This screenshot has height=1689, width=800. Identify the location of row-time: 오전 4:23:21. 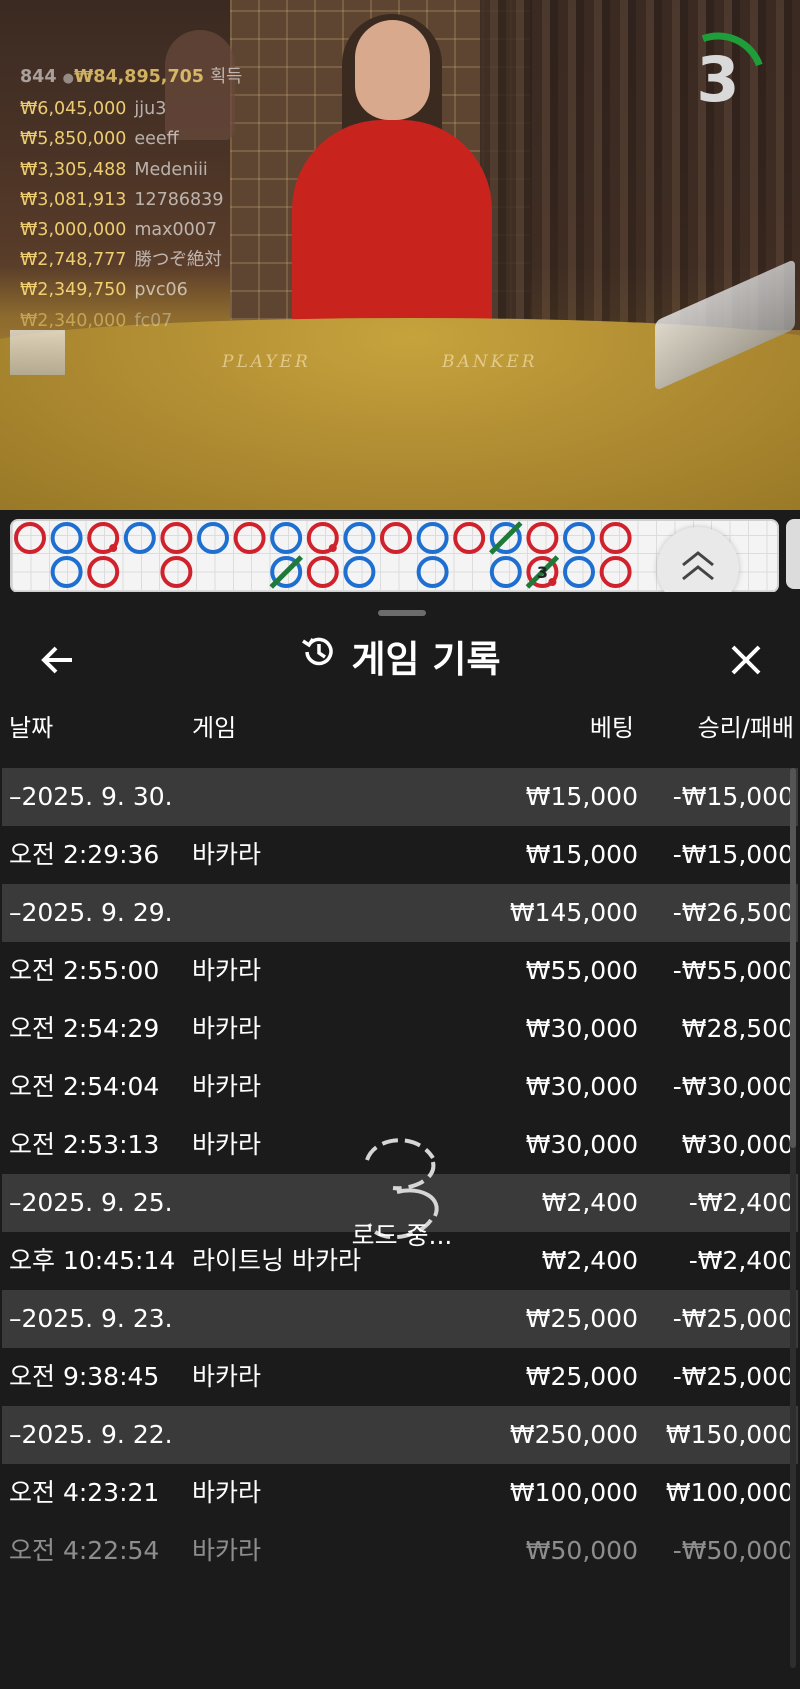
(84, 1492).